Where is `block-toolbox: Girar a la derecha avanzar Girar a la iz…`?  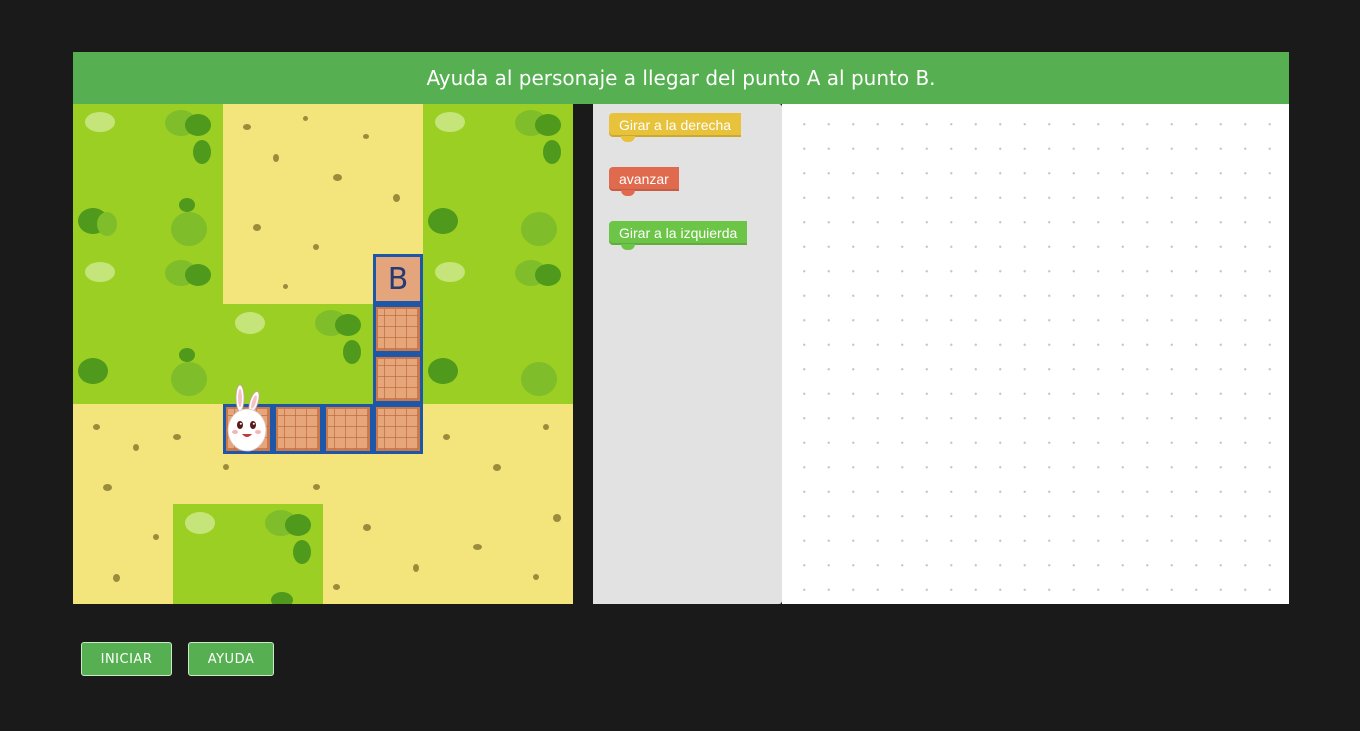 block-toolbox: Girar a la derecha avanzar Girar a la iz… is located at coordinates (687, 354).